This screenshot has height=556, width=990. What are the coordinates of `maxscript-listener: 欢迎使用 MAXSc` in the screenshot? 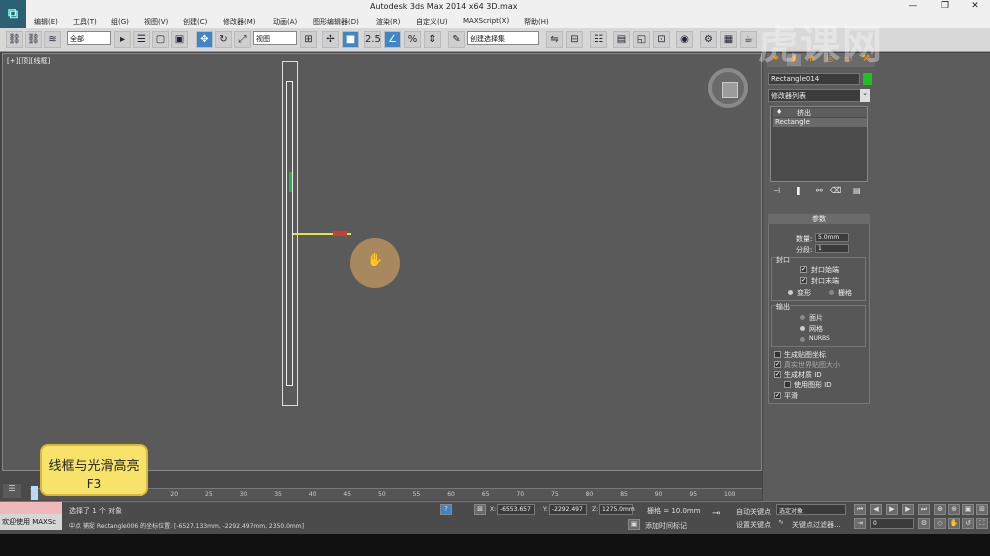 It's located at (31, 522).